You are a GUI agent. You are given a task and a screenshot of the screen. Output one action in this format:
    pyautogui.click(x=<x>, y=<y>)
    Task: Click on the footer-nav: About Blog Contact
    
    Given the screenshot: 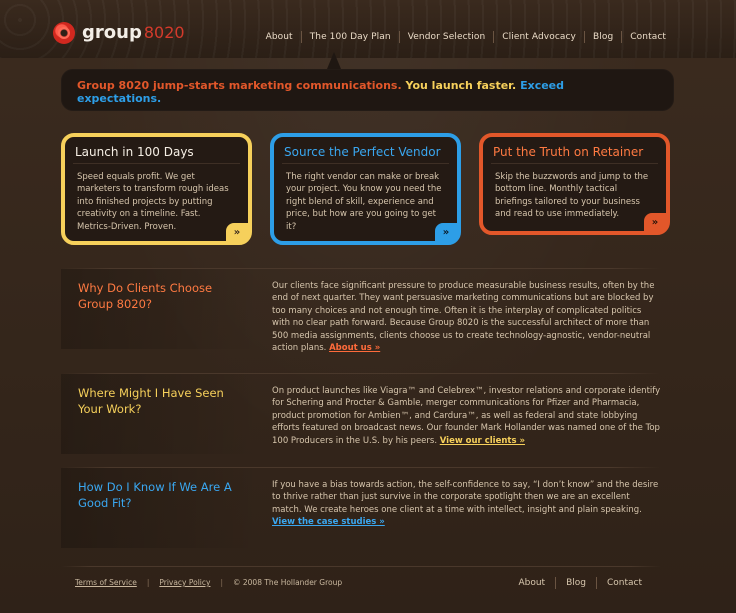 What is the action you would take?
    pyautogui.click(x=580, y=583)
    